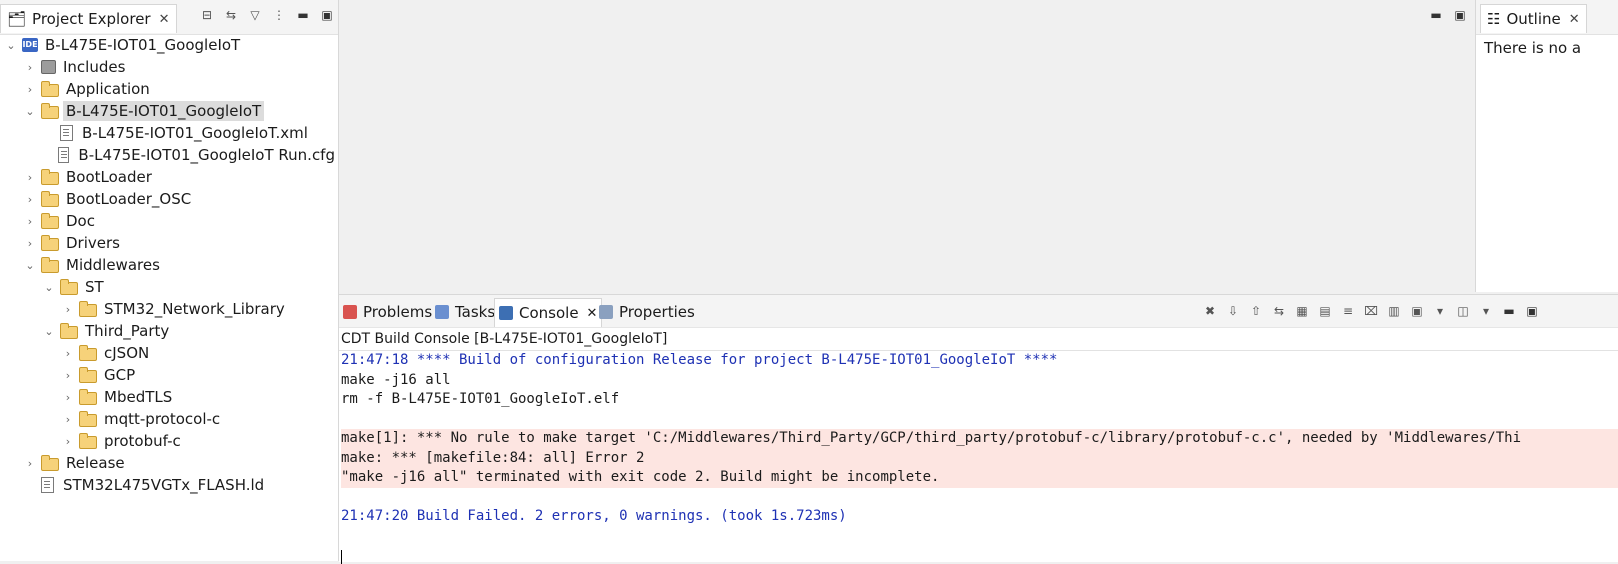  Describe the element at coordinates (647, 312) in the screenshot. I see `tab-properties: Properties` at that location.